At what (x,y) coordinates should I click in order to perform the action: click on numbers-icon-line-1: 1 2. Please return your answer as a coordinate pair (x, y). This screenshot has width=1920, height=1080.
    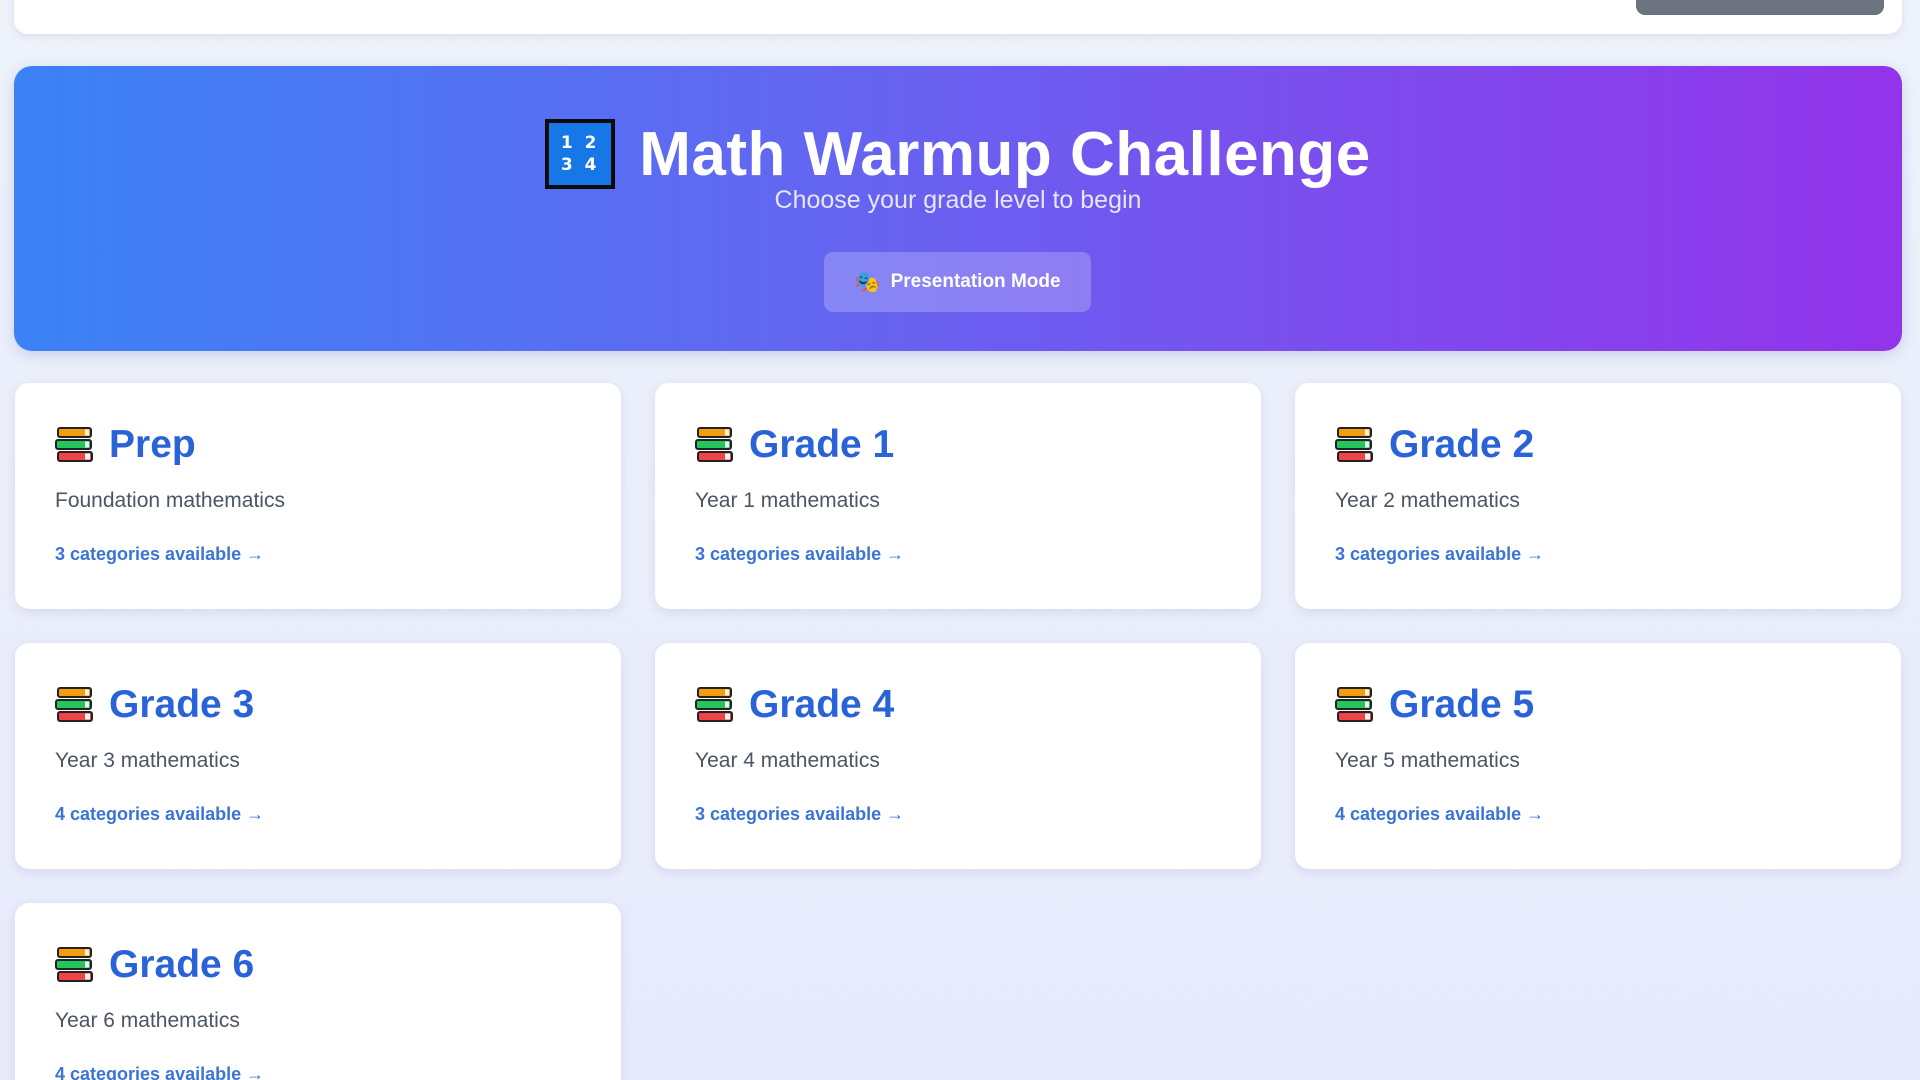
    Looking at the image, I should click on (580, 143).